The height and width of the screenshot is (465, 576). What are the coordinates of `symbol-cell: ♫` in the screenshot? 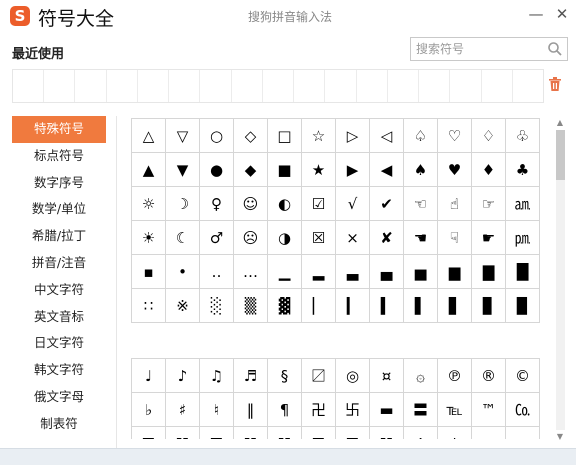 It's located at (217, 376).